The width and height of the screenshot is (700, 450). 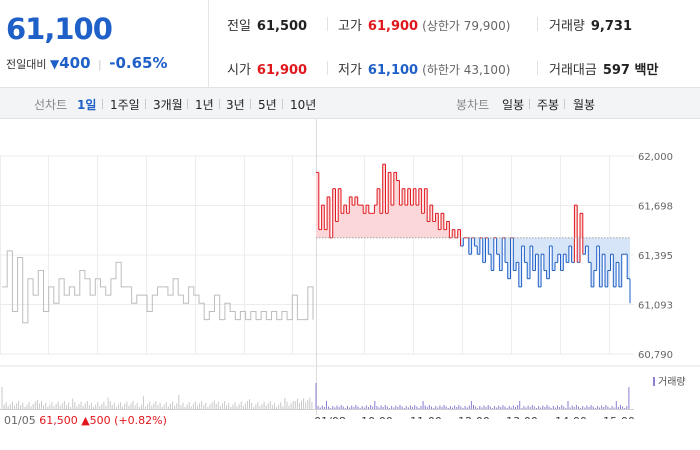 I want to click on price-box: 61,100 전일대비 ▼400 | -0.65%, so click(x=104, y=43).